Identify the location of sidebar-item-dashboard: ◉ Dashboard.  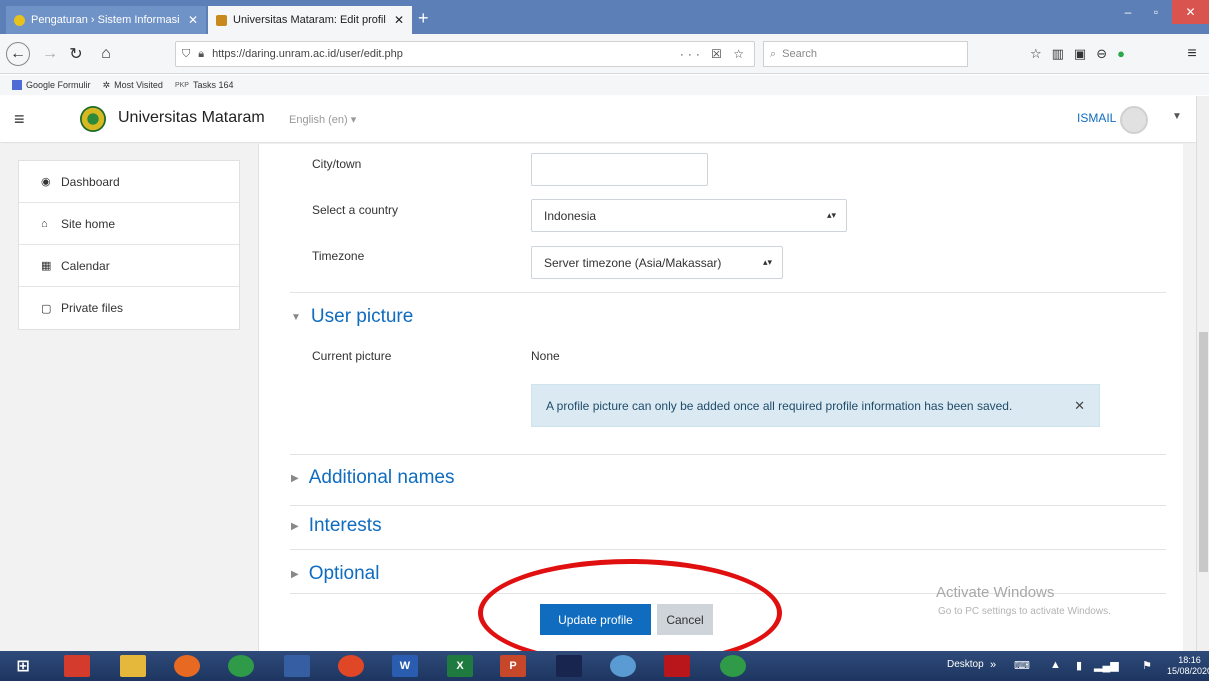
(129, 182).